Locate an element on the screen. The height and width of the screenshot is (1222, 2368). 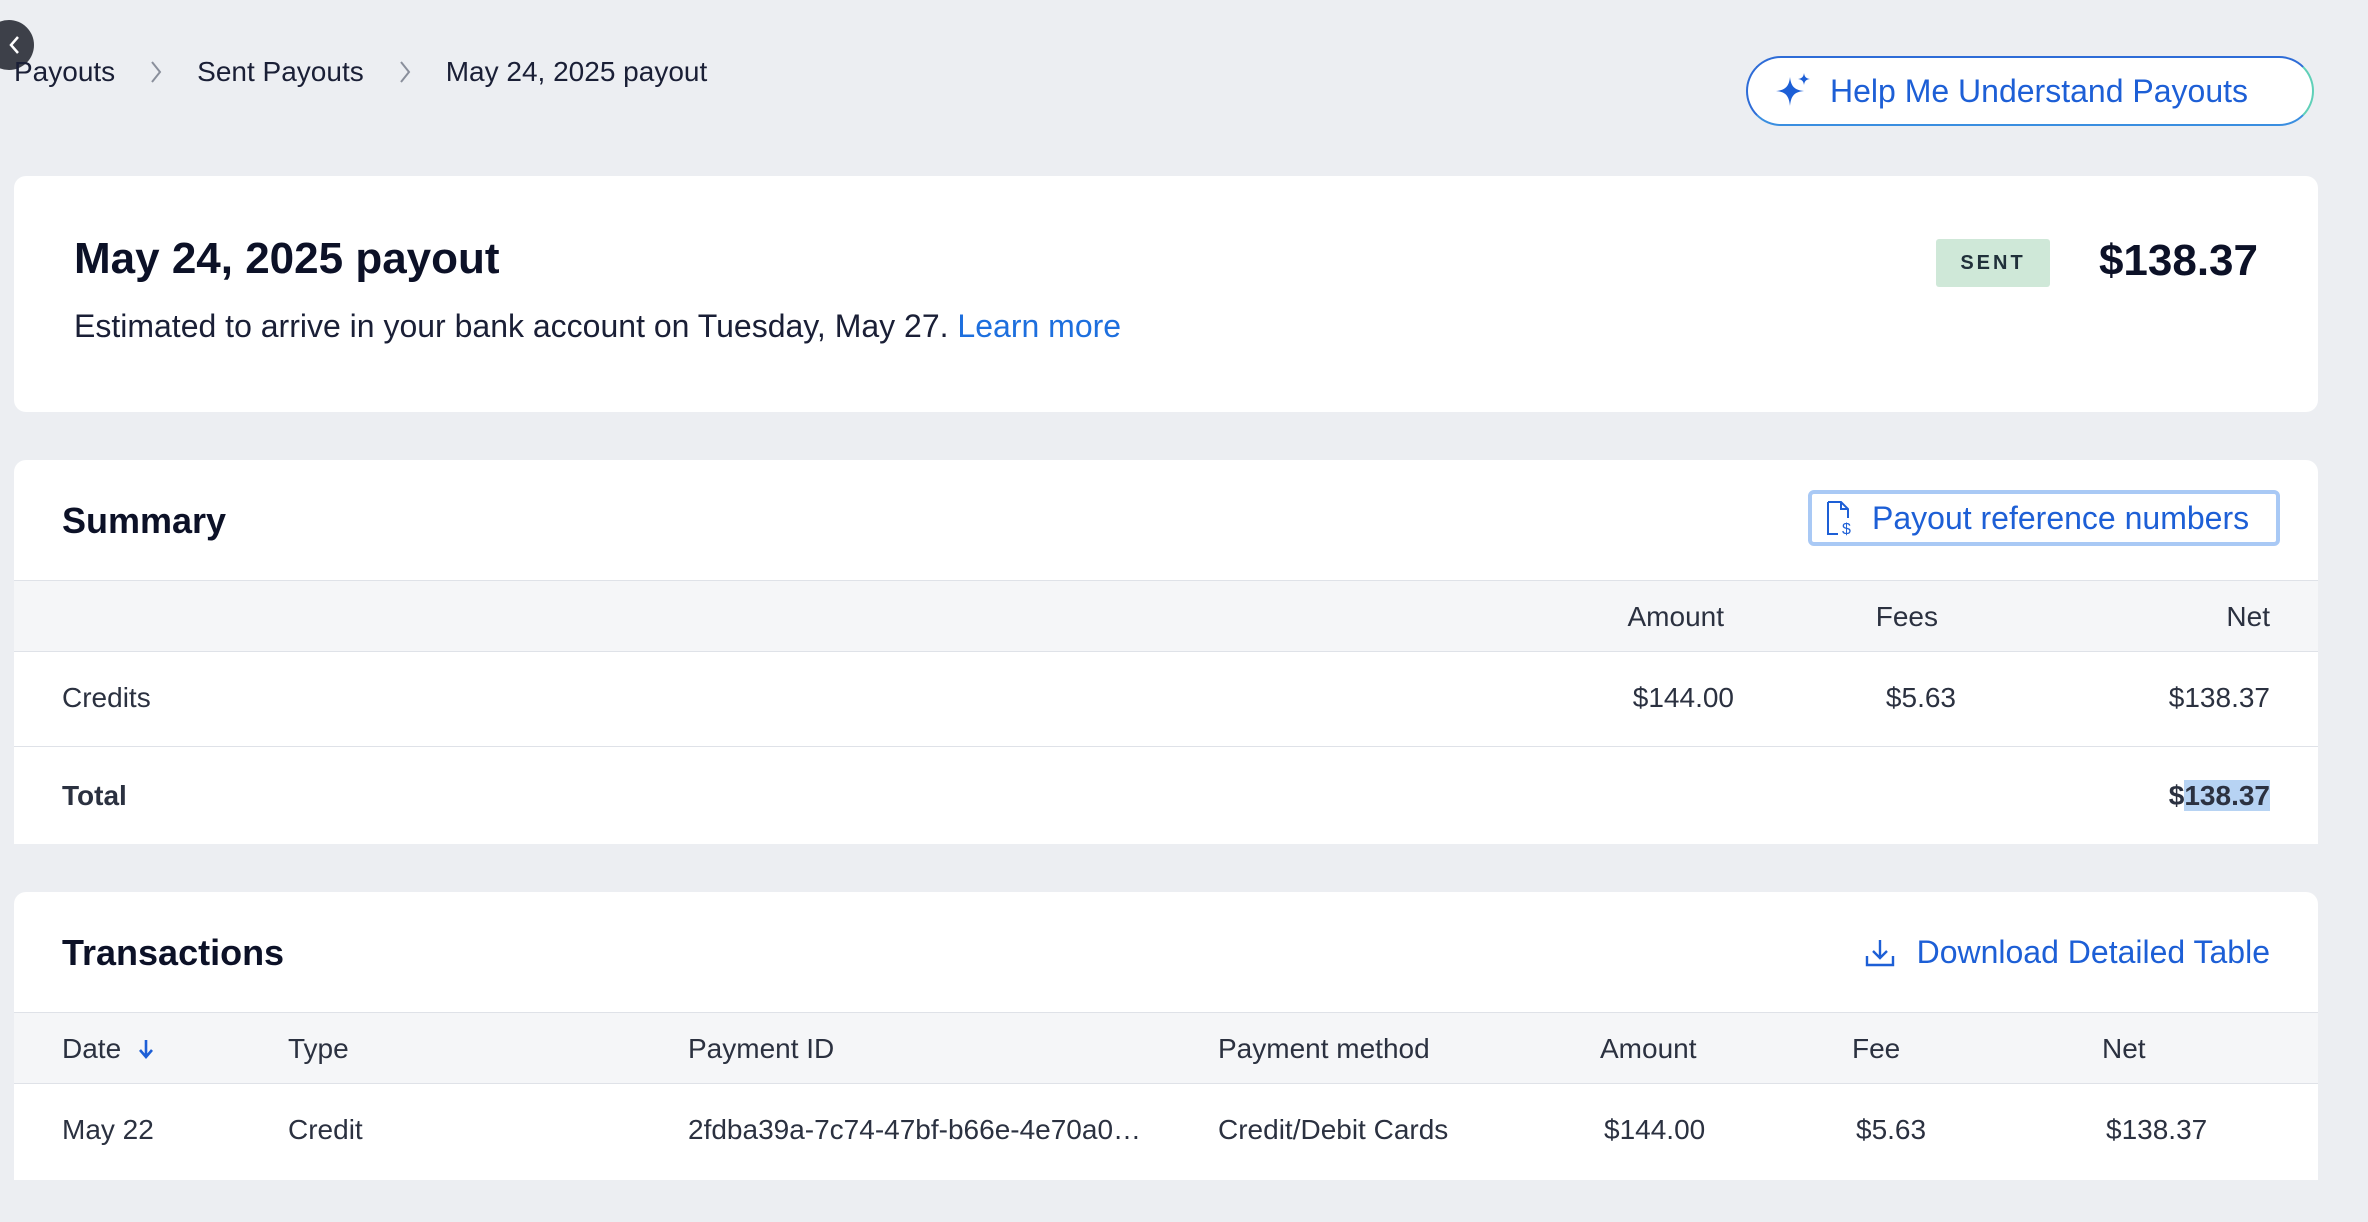
credits-net: $138.37 is located at coordinates (2219, 697).